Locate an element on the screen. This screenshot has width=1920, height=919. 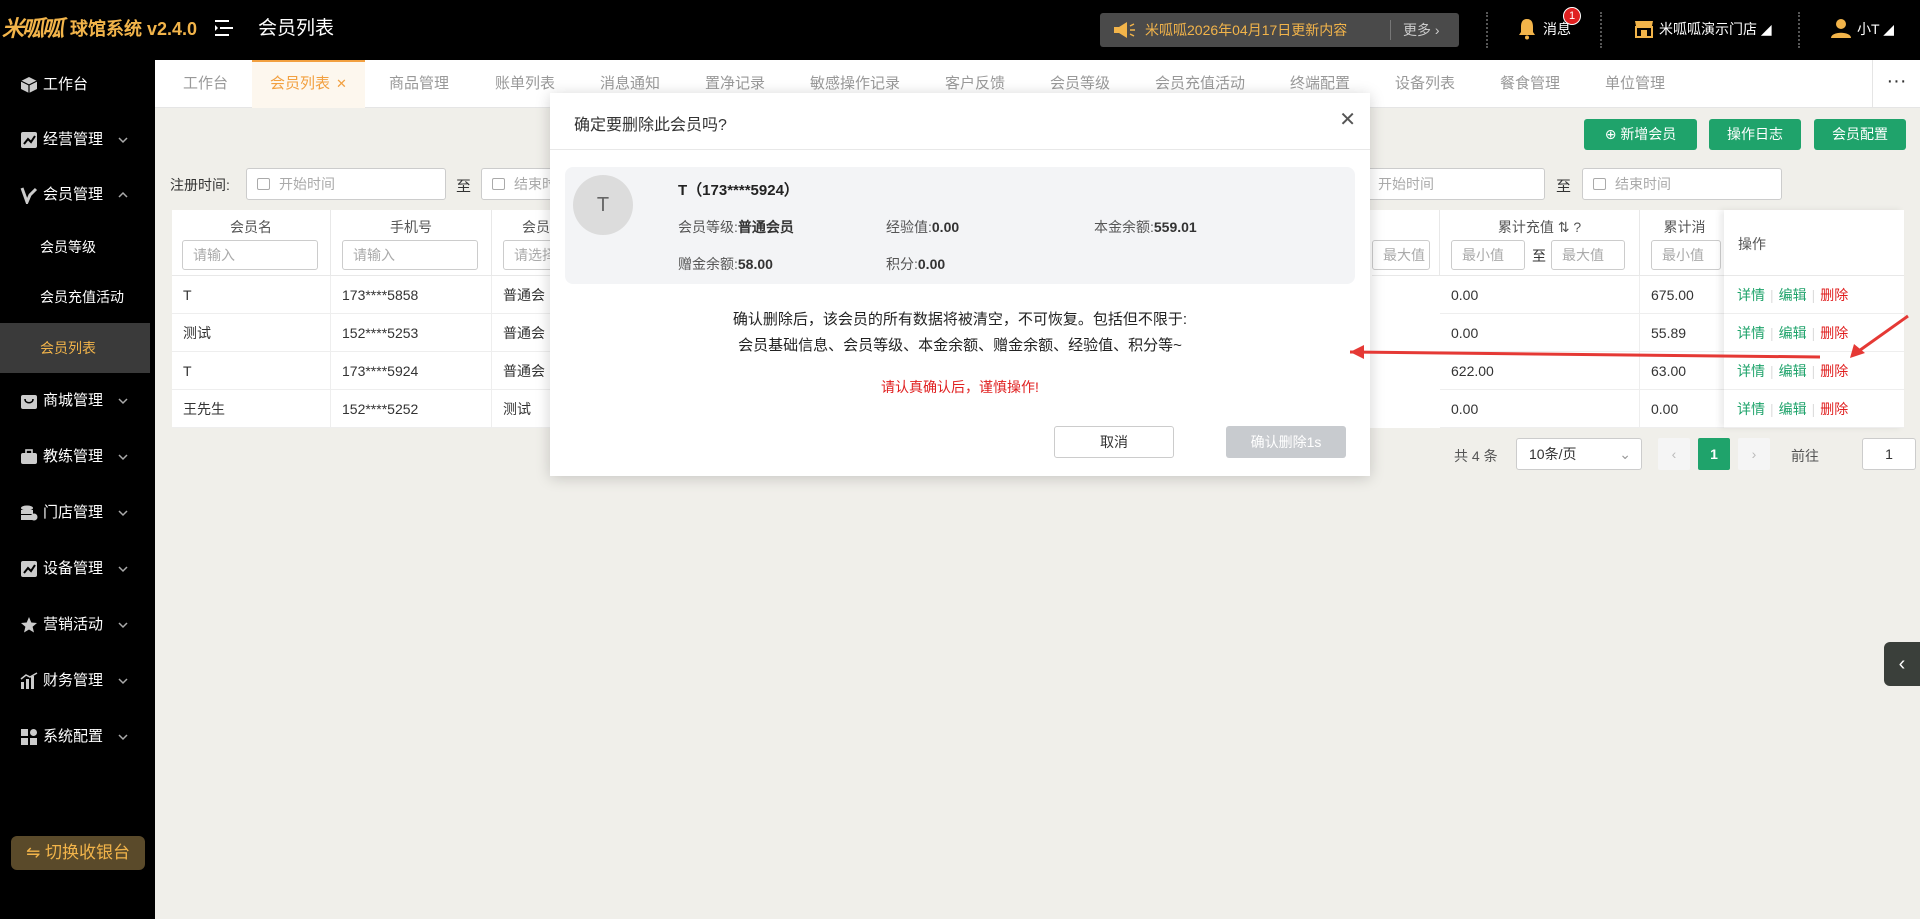
confirm-delete-button: 确认删除1s is located at coordinates (1286, 442).